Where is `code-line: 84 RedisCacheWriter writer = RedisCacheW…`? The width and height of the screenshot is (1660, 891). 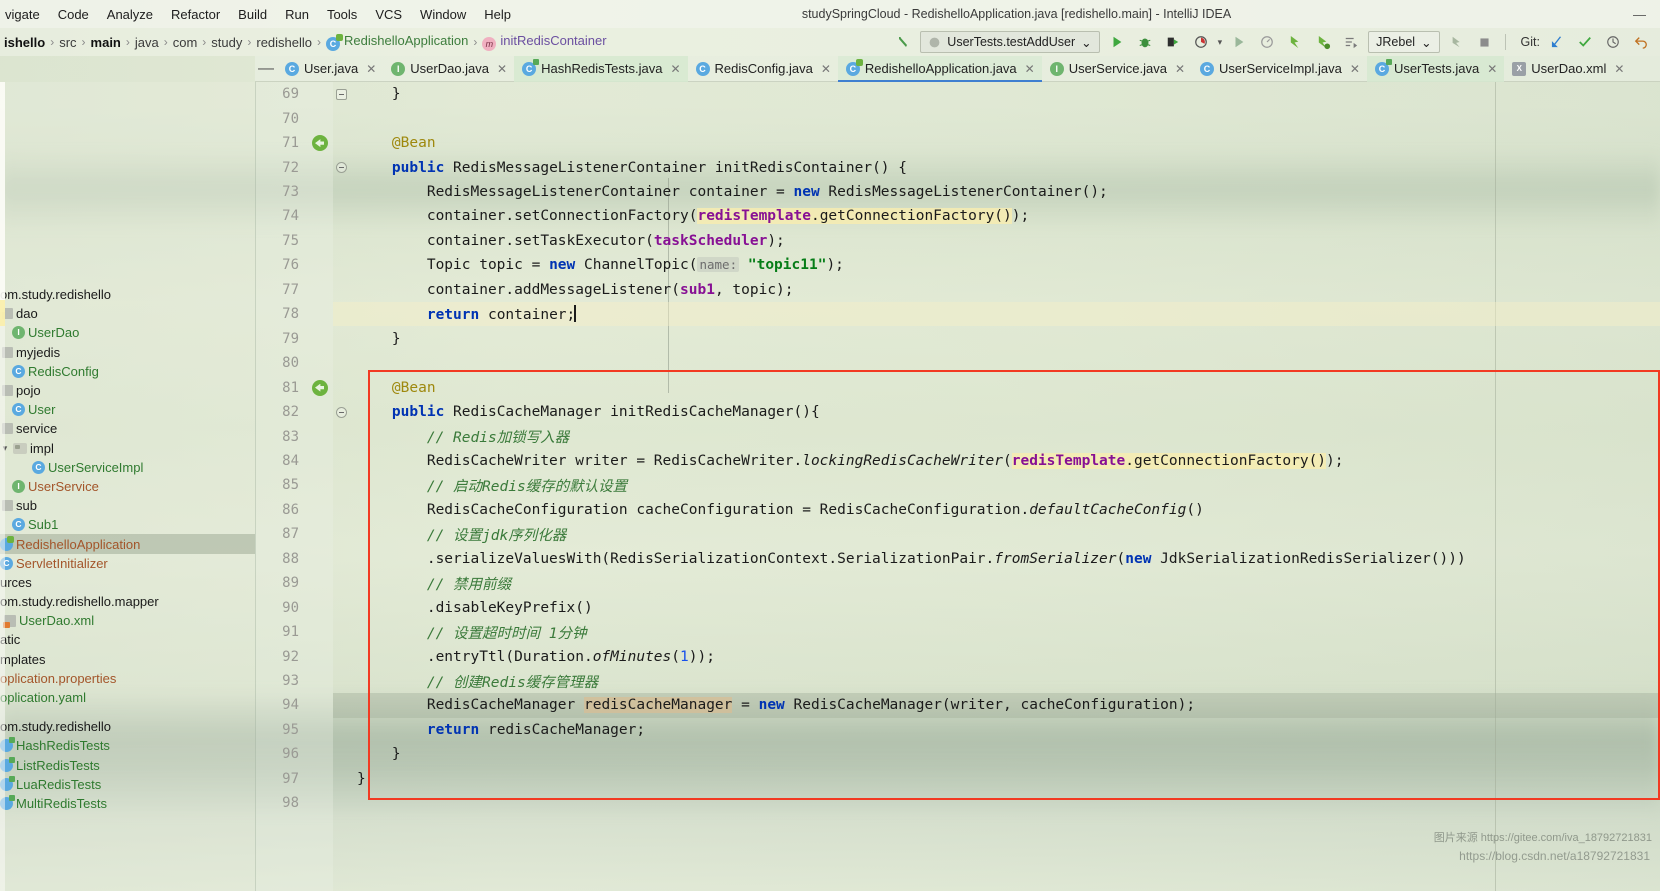 code-line: 84 RedisCacheWriter writer = RedisCacheW… is located at coordinates (957, 461).